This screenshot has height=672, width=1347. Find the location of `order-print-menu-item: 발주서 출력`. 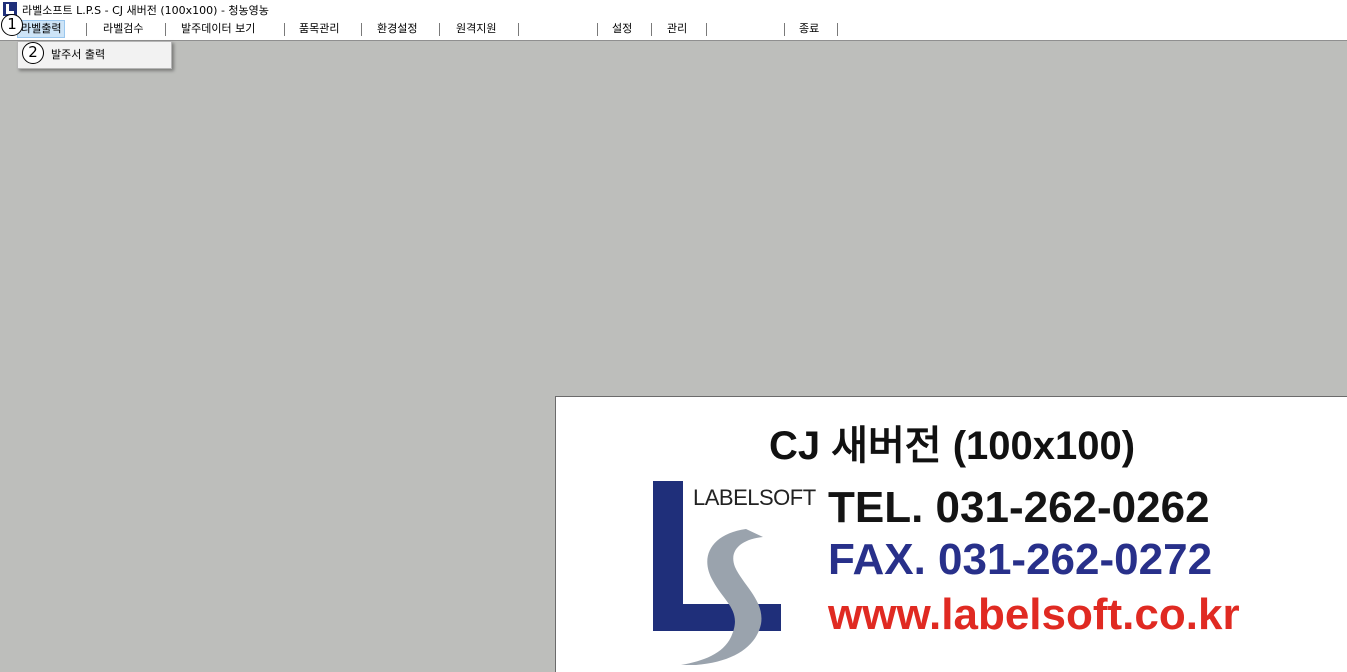

order-print-menu-item: 발주서 출력 is located at coordinates (78, 54).